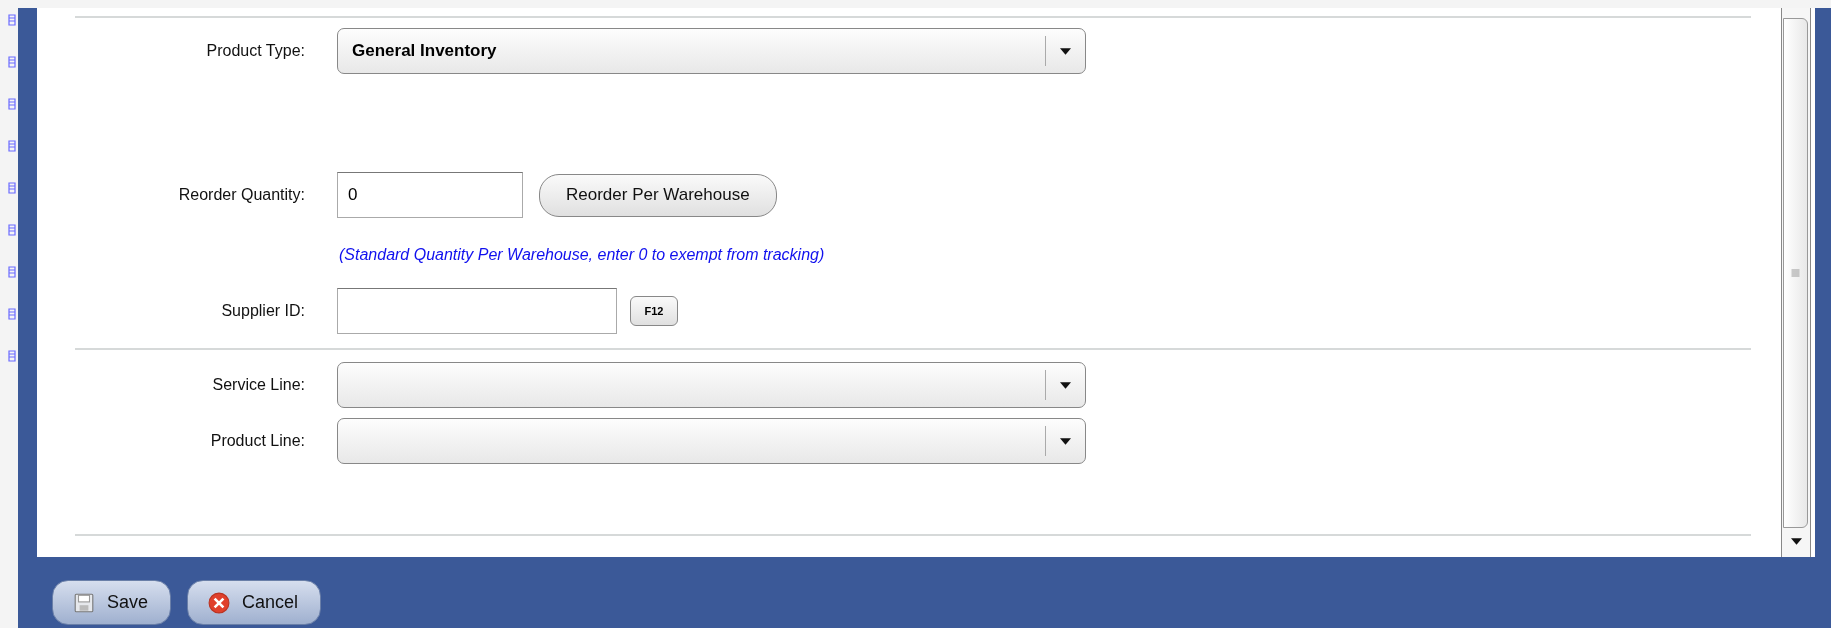  I want to click on field-label: Service Line:, so click(258, 385).